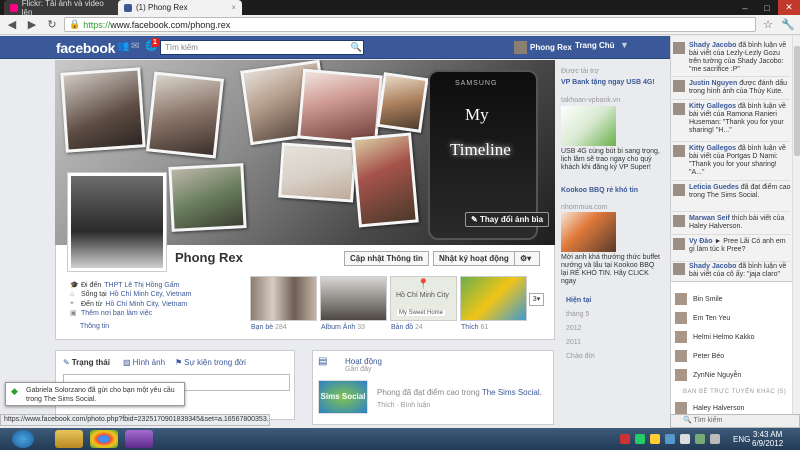  Describe the element at coordinates (94, 326) in the screenshot. I see `about-link: Thông tin` at that location.